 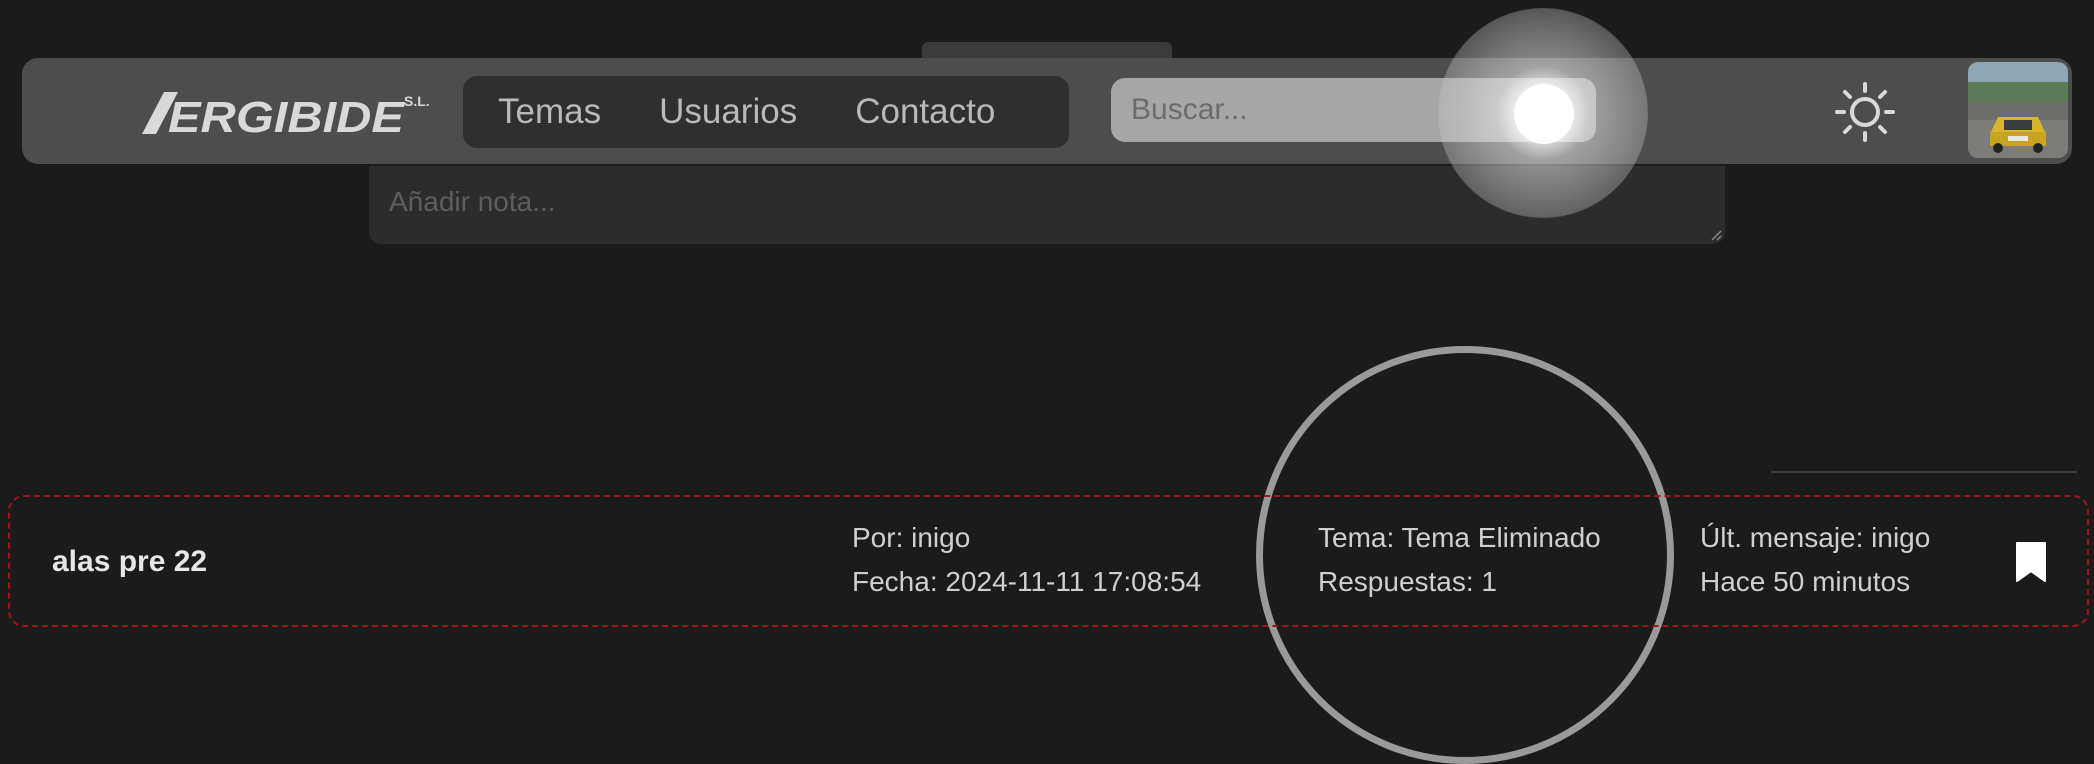 I want to click on brand-logo: ERGIBIDE S.L., so click(x=287, y=113).